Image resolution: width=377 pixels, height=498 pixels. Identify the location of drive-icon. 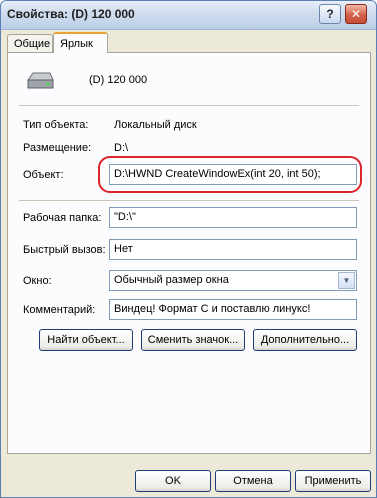
(40, 80).